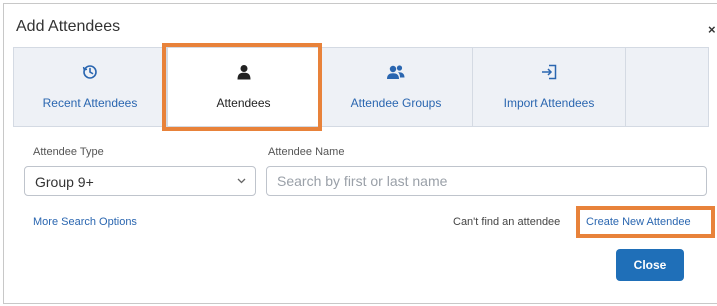  Describe the element at coordinates (241, 181) in the screenshot. I see `chevron-down-icon` at that location.